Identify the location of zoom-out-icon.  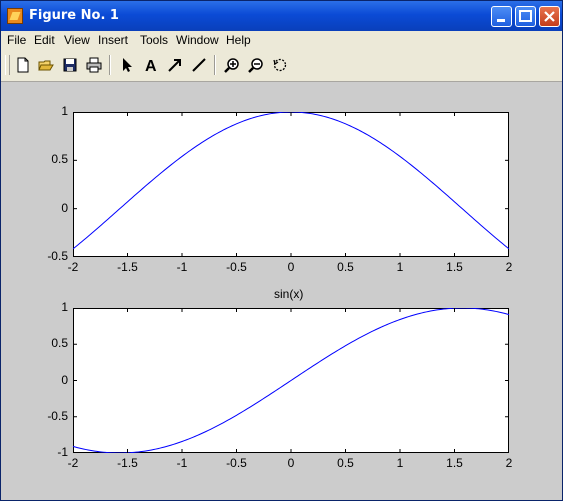
(255, 65).